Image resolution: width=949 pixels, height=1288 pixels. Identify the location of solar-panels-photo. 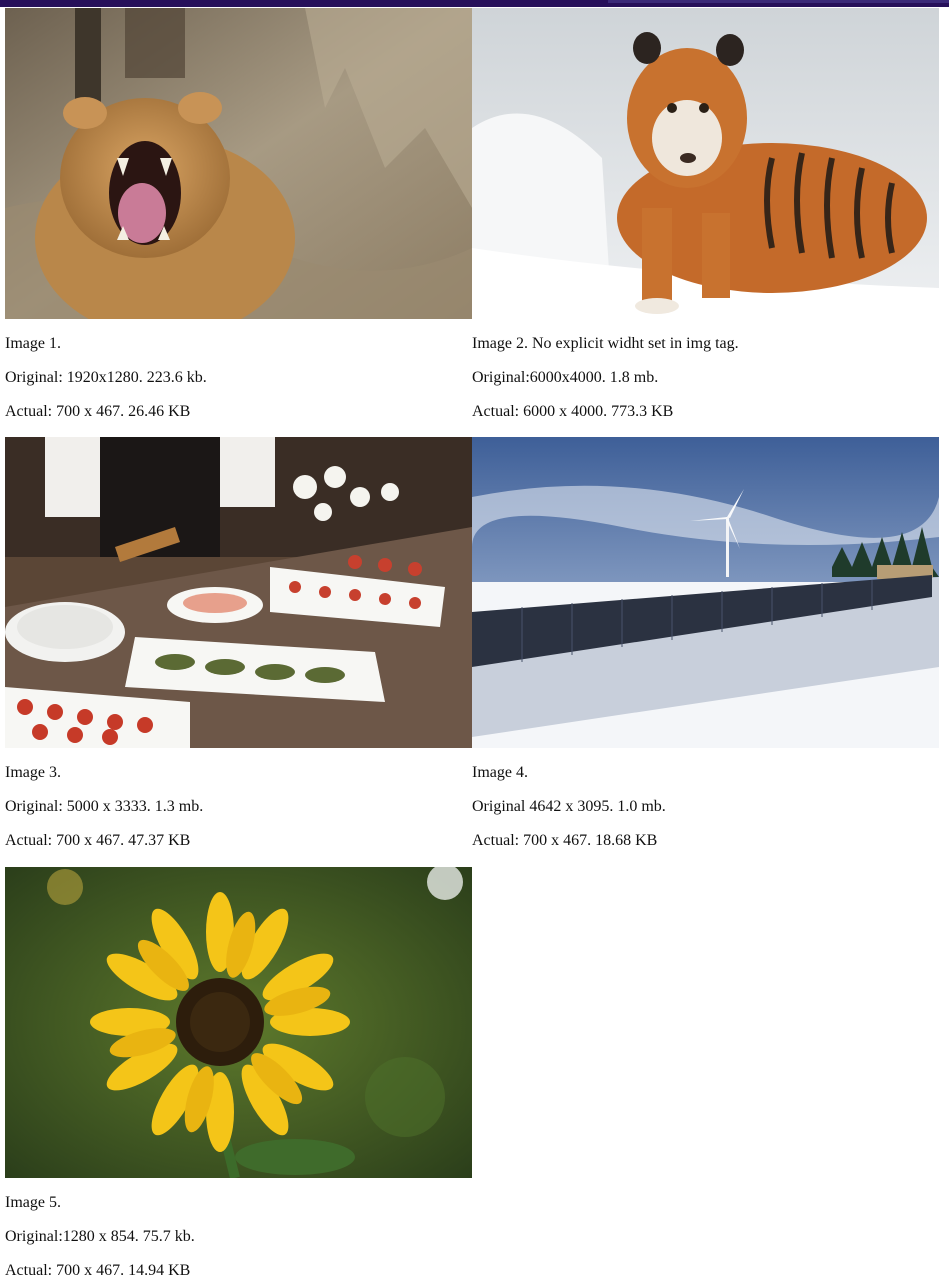
(705, 592).